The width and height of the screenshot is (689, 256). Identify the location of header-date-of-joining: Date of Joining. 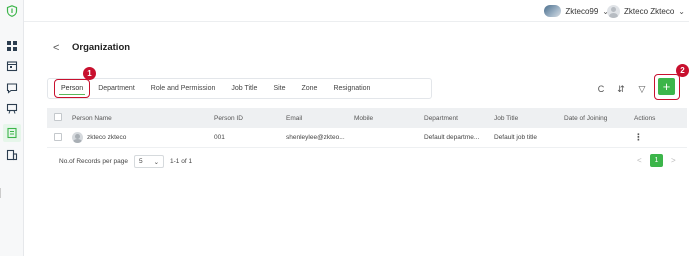
(599, 118).